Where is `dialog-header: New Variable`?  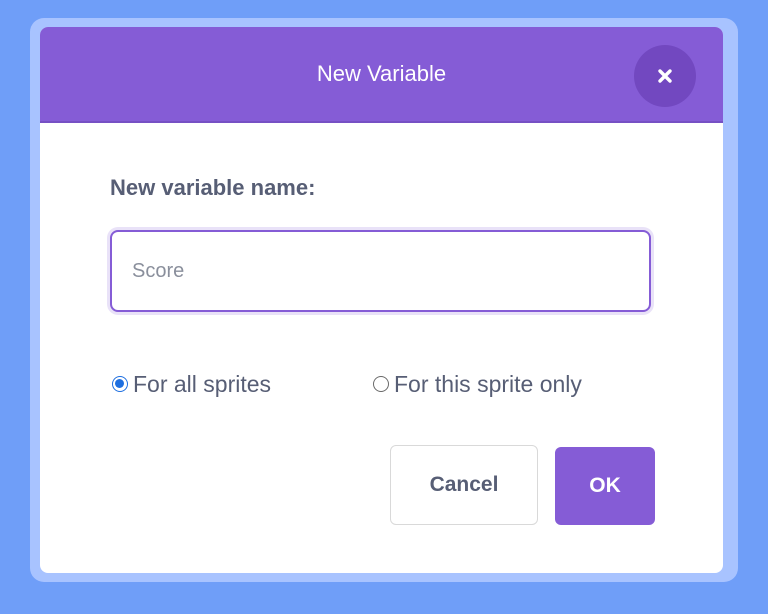
dialog-header: New Variable is located at coordinates (381, 75).